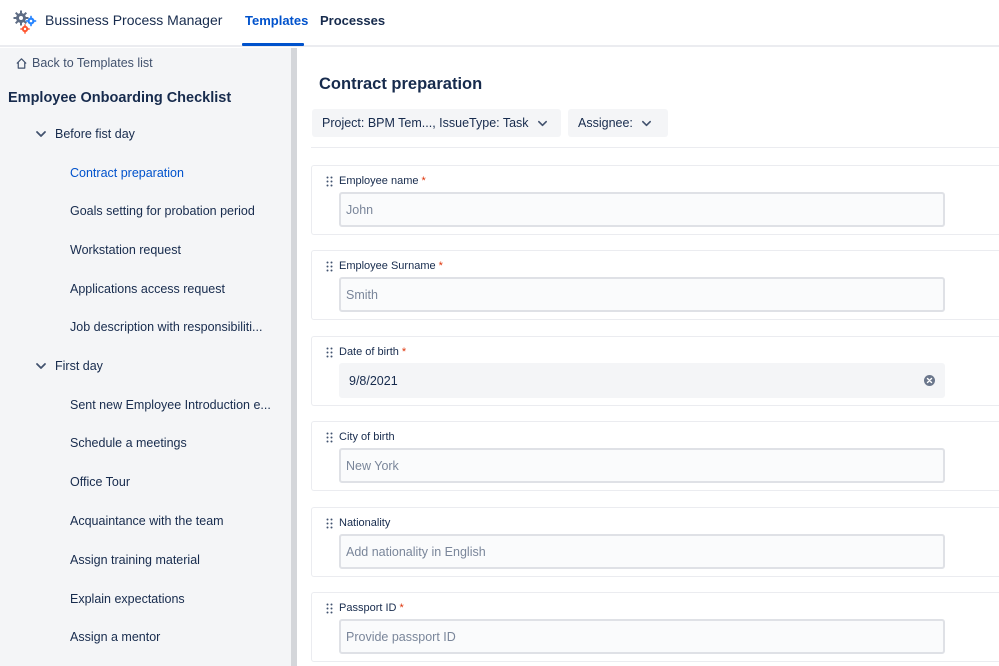 This screenshot has width=999, height=666. What do you see at coordinates (79, 366) in the screenshot?
I see `group-label: First day` at bounding box center [79, 366].